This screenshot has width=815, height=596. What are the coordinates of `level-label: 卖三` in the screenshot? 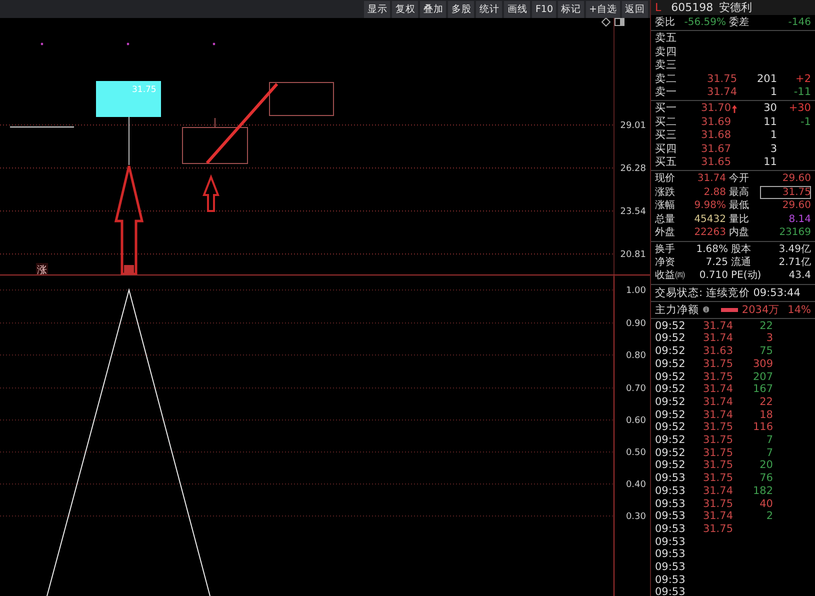 It's located at (666, 66).